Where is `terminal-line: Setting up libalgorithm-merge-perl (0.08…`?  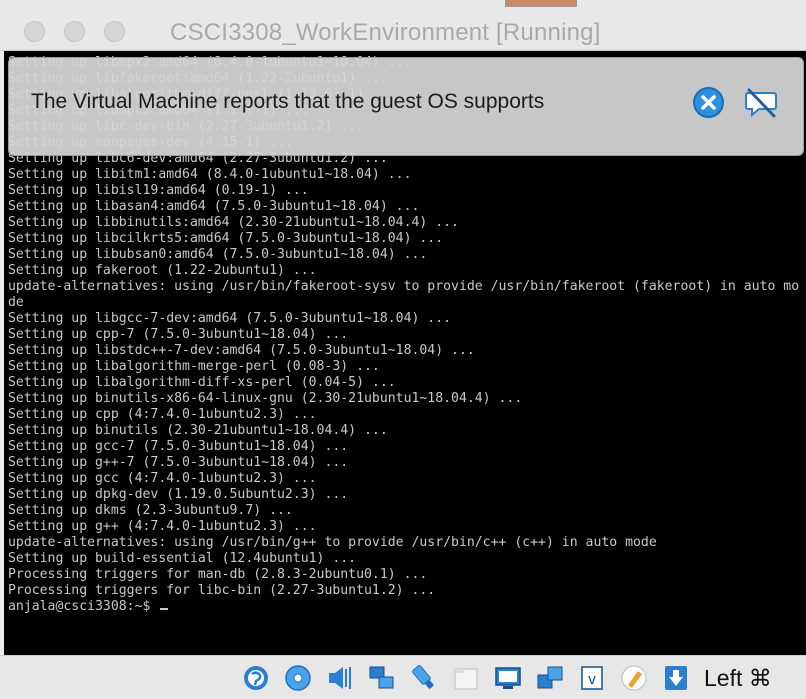 terminal-line: Setting up libalgorithm-merge-perl (0.08… is located at coordinates (194, 366).